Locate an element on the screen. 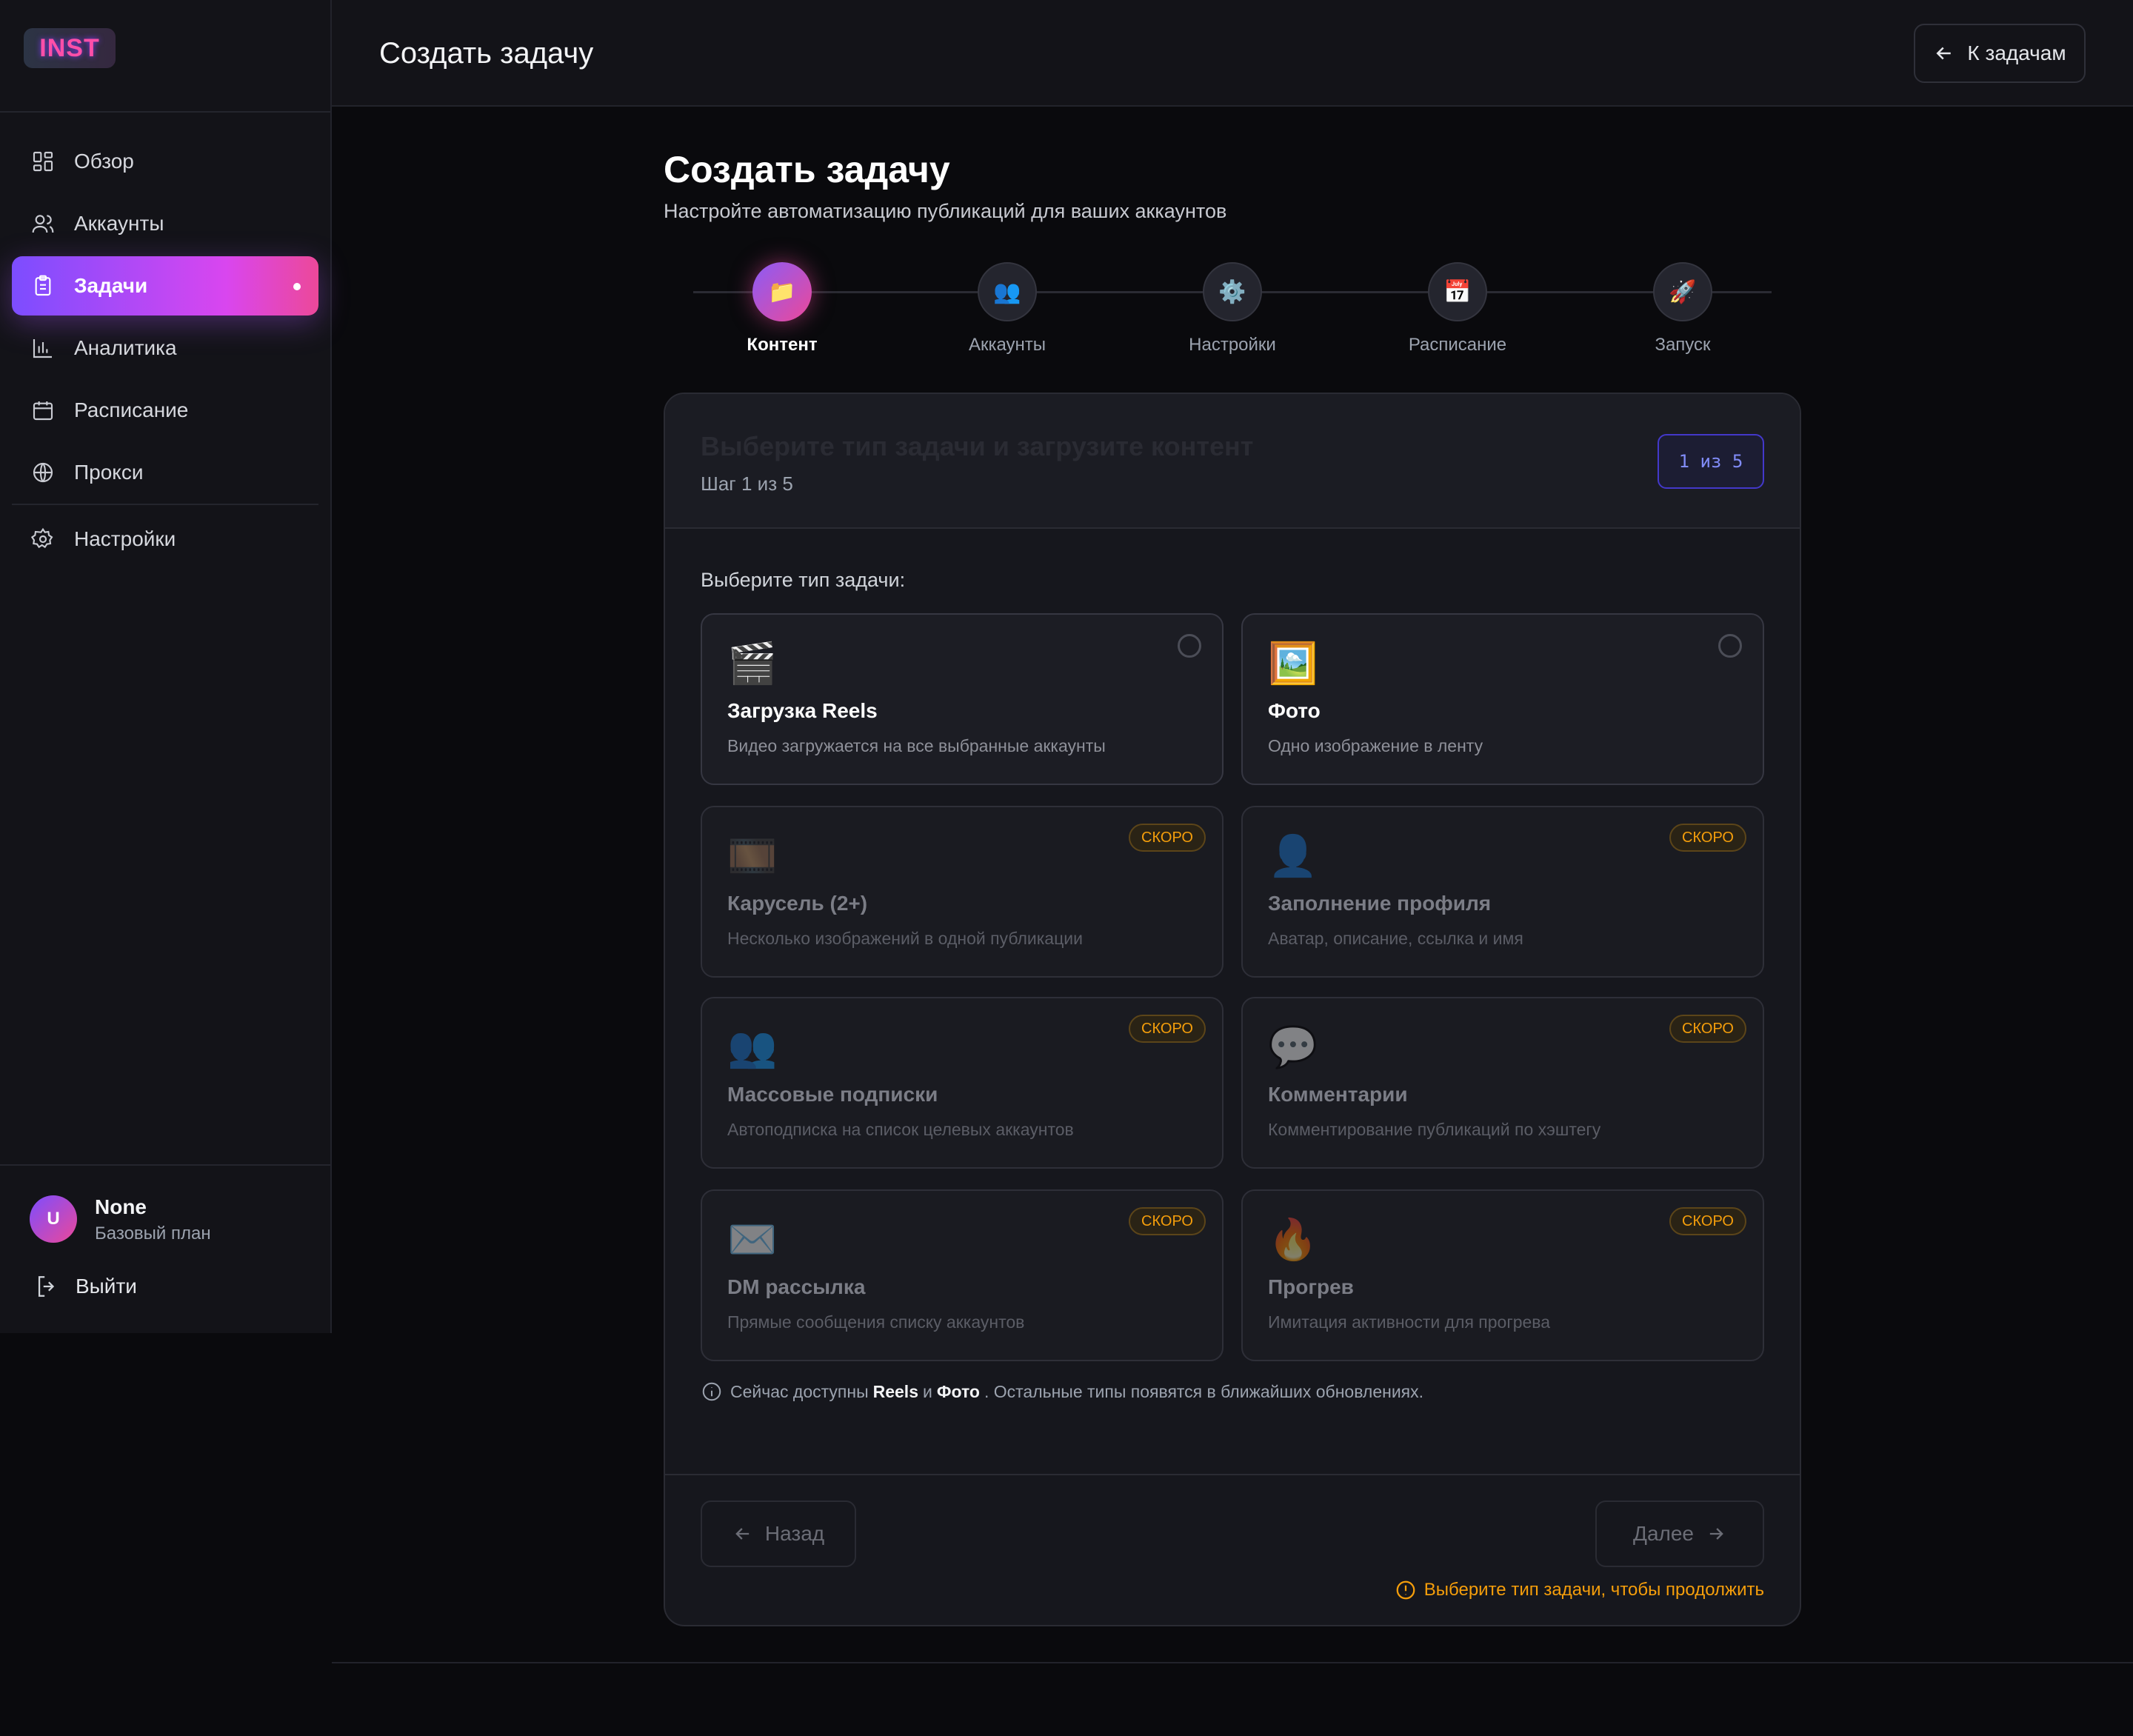 The height and width of the screenshot is (1736, 2133). note-prefix: Сейчас доступны is located at coordinates (799, 1391).